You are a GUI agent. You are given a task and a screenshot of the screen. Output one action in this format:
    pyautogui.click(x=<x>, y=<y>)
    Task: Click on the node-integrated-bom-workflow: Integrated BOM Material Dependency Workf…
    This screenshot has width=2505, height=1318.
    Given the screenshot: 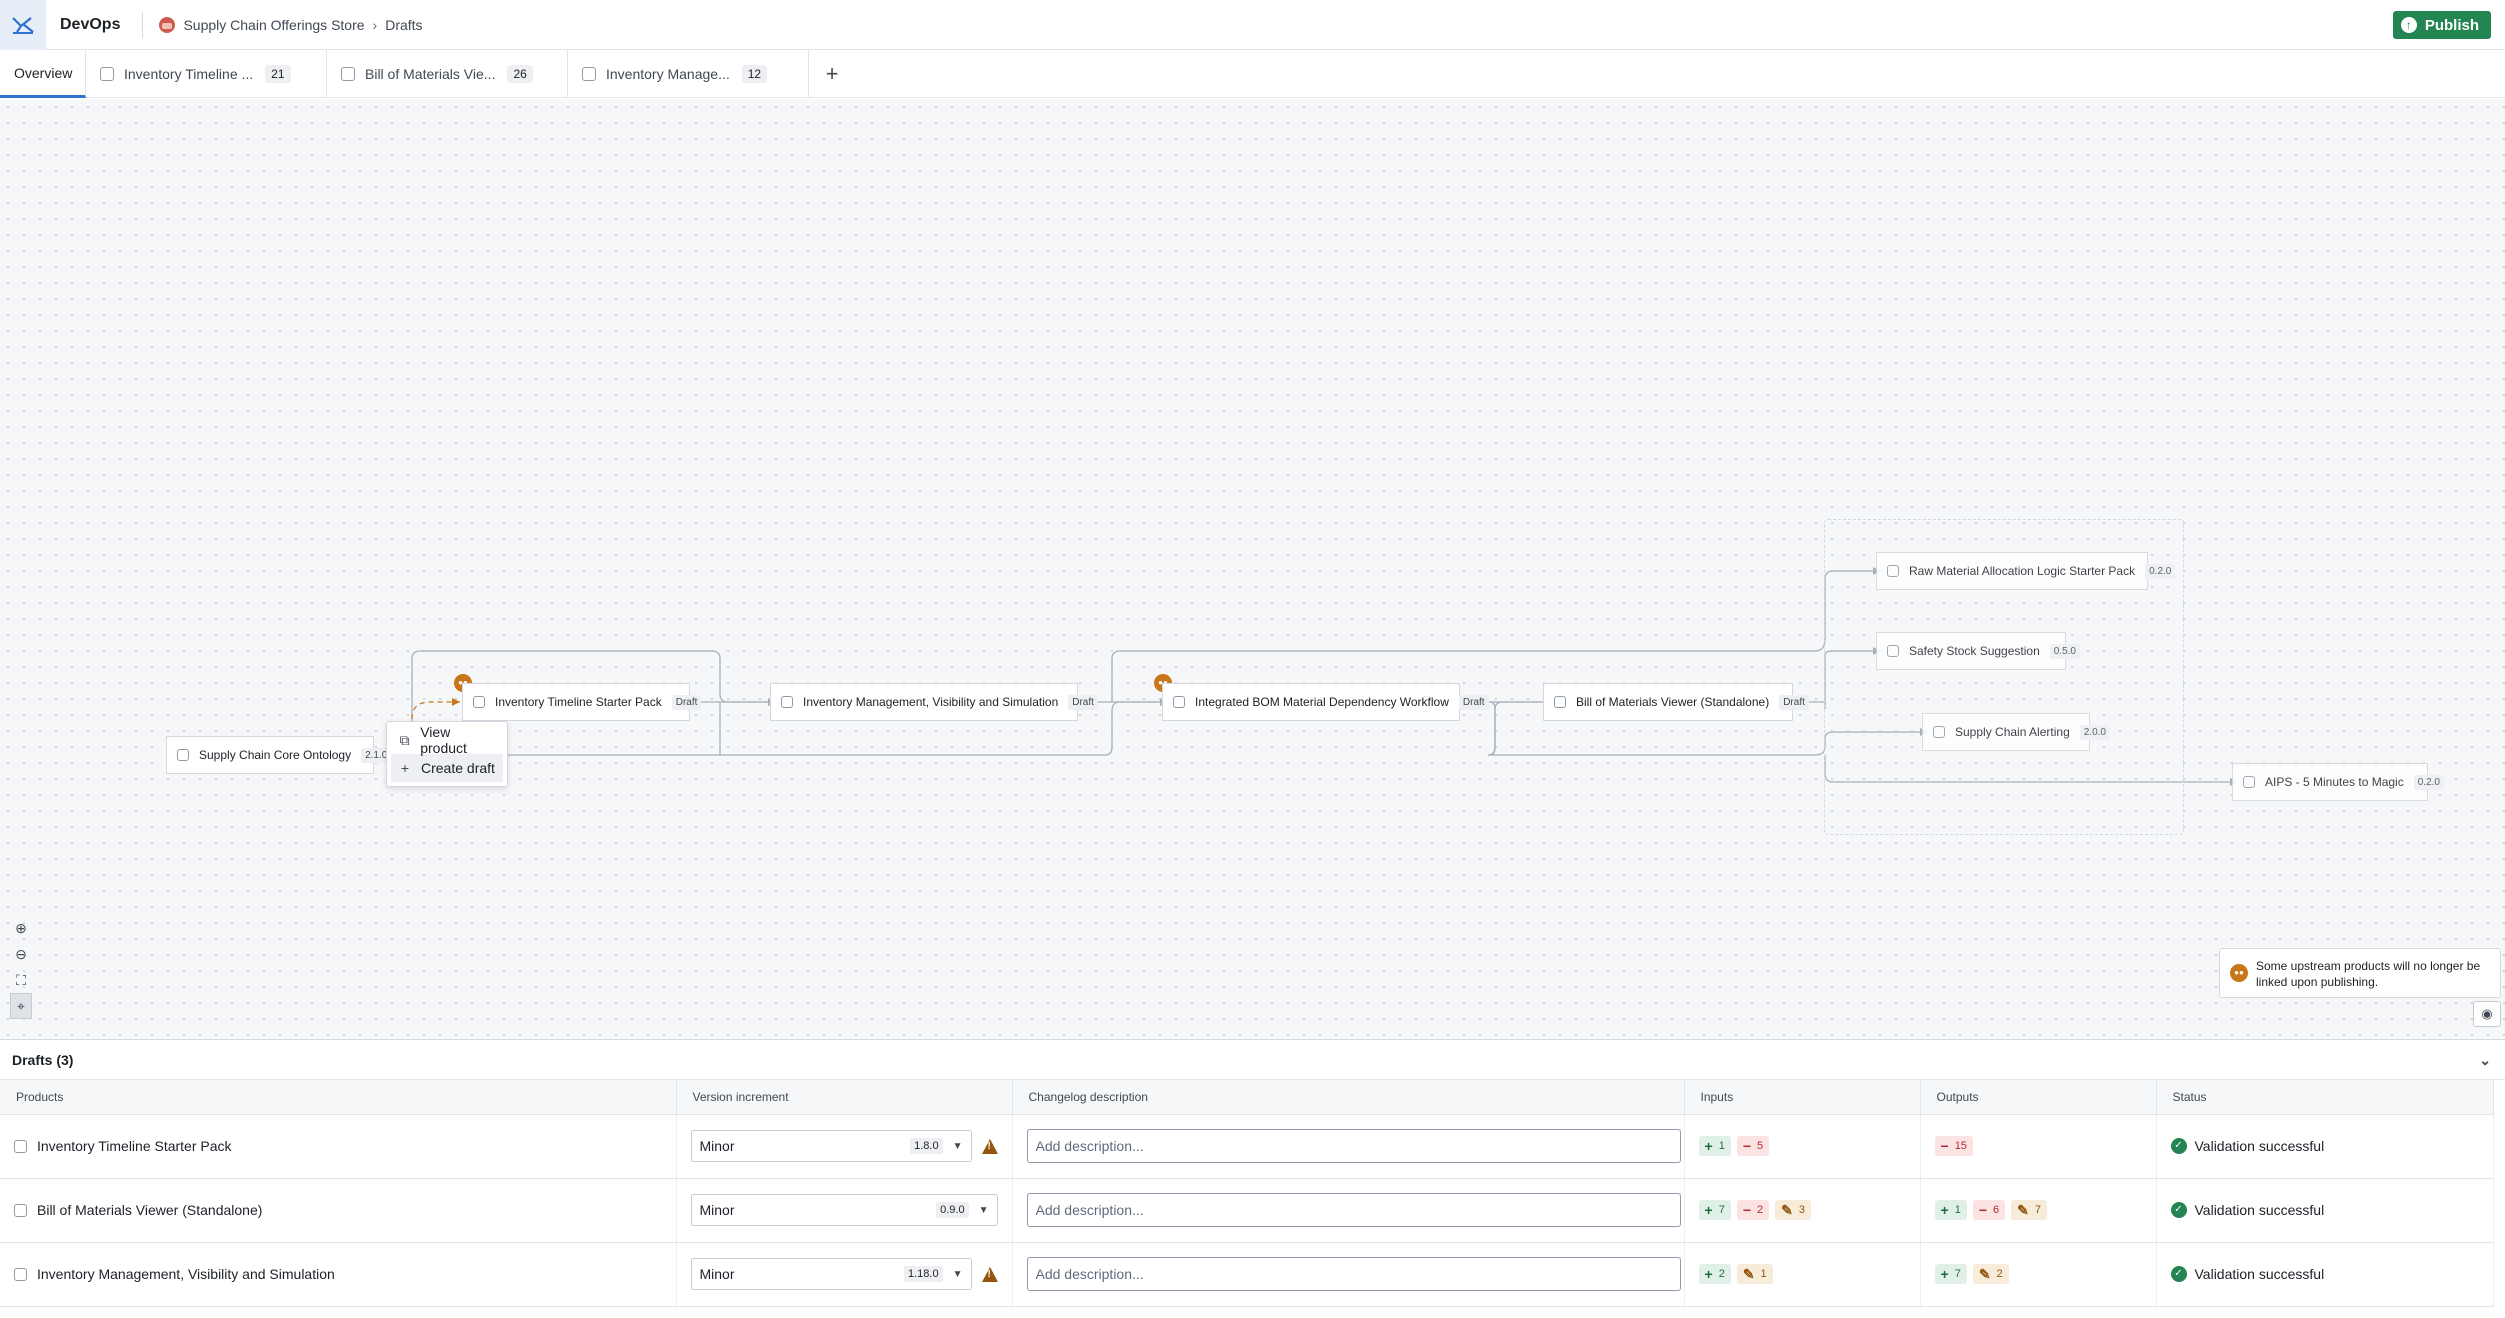 What is the action you would take?
    pyautogui.click(x=1325, y=702)
    